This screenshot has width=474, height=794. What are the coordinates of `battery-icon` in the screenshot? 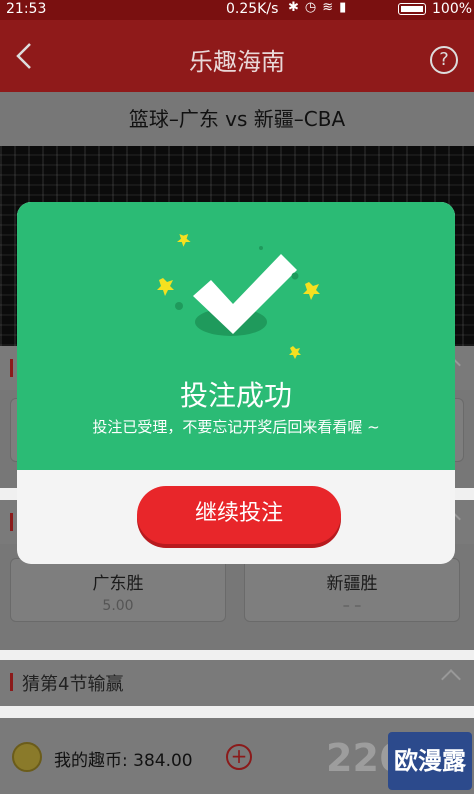 It's located at (412, 9).